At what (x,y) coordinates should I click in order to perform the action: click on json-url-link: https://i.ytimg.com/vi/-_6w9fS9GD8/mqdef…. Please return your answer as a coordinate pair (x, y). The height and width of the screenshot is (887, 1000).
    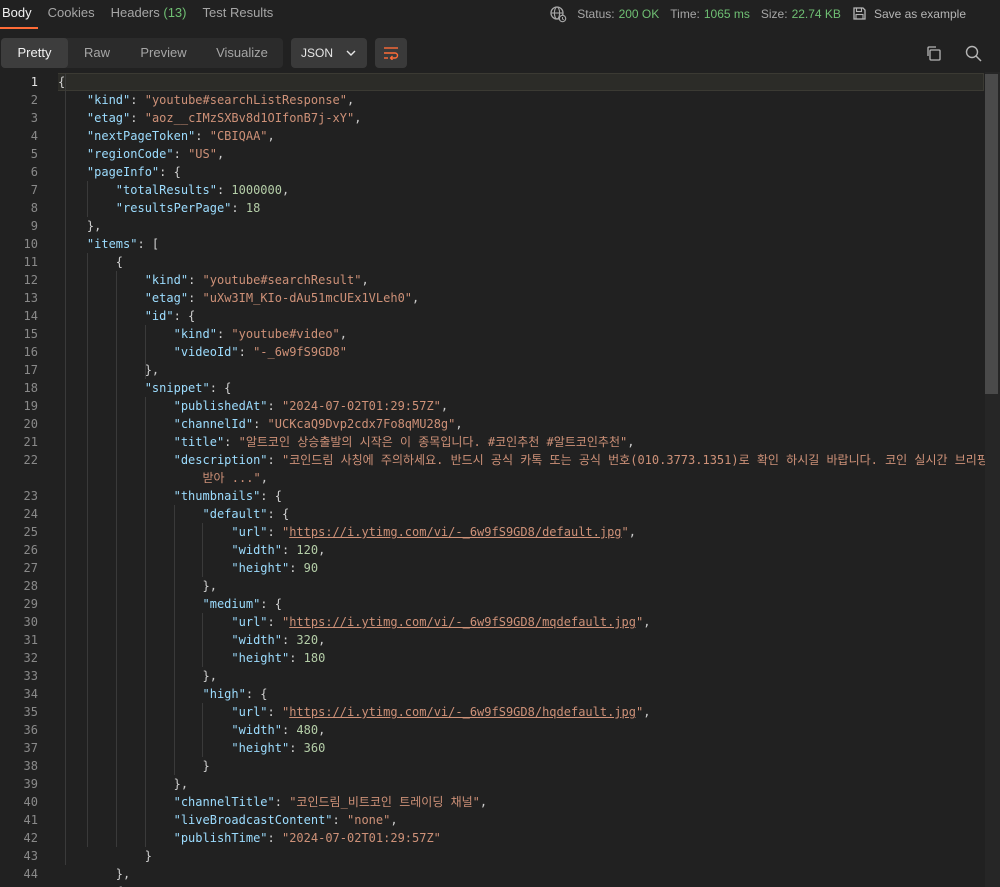
    Looking at the image, I should click on (462, 622).